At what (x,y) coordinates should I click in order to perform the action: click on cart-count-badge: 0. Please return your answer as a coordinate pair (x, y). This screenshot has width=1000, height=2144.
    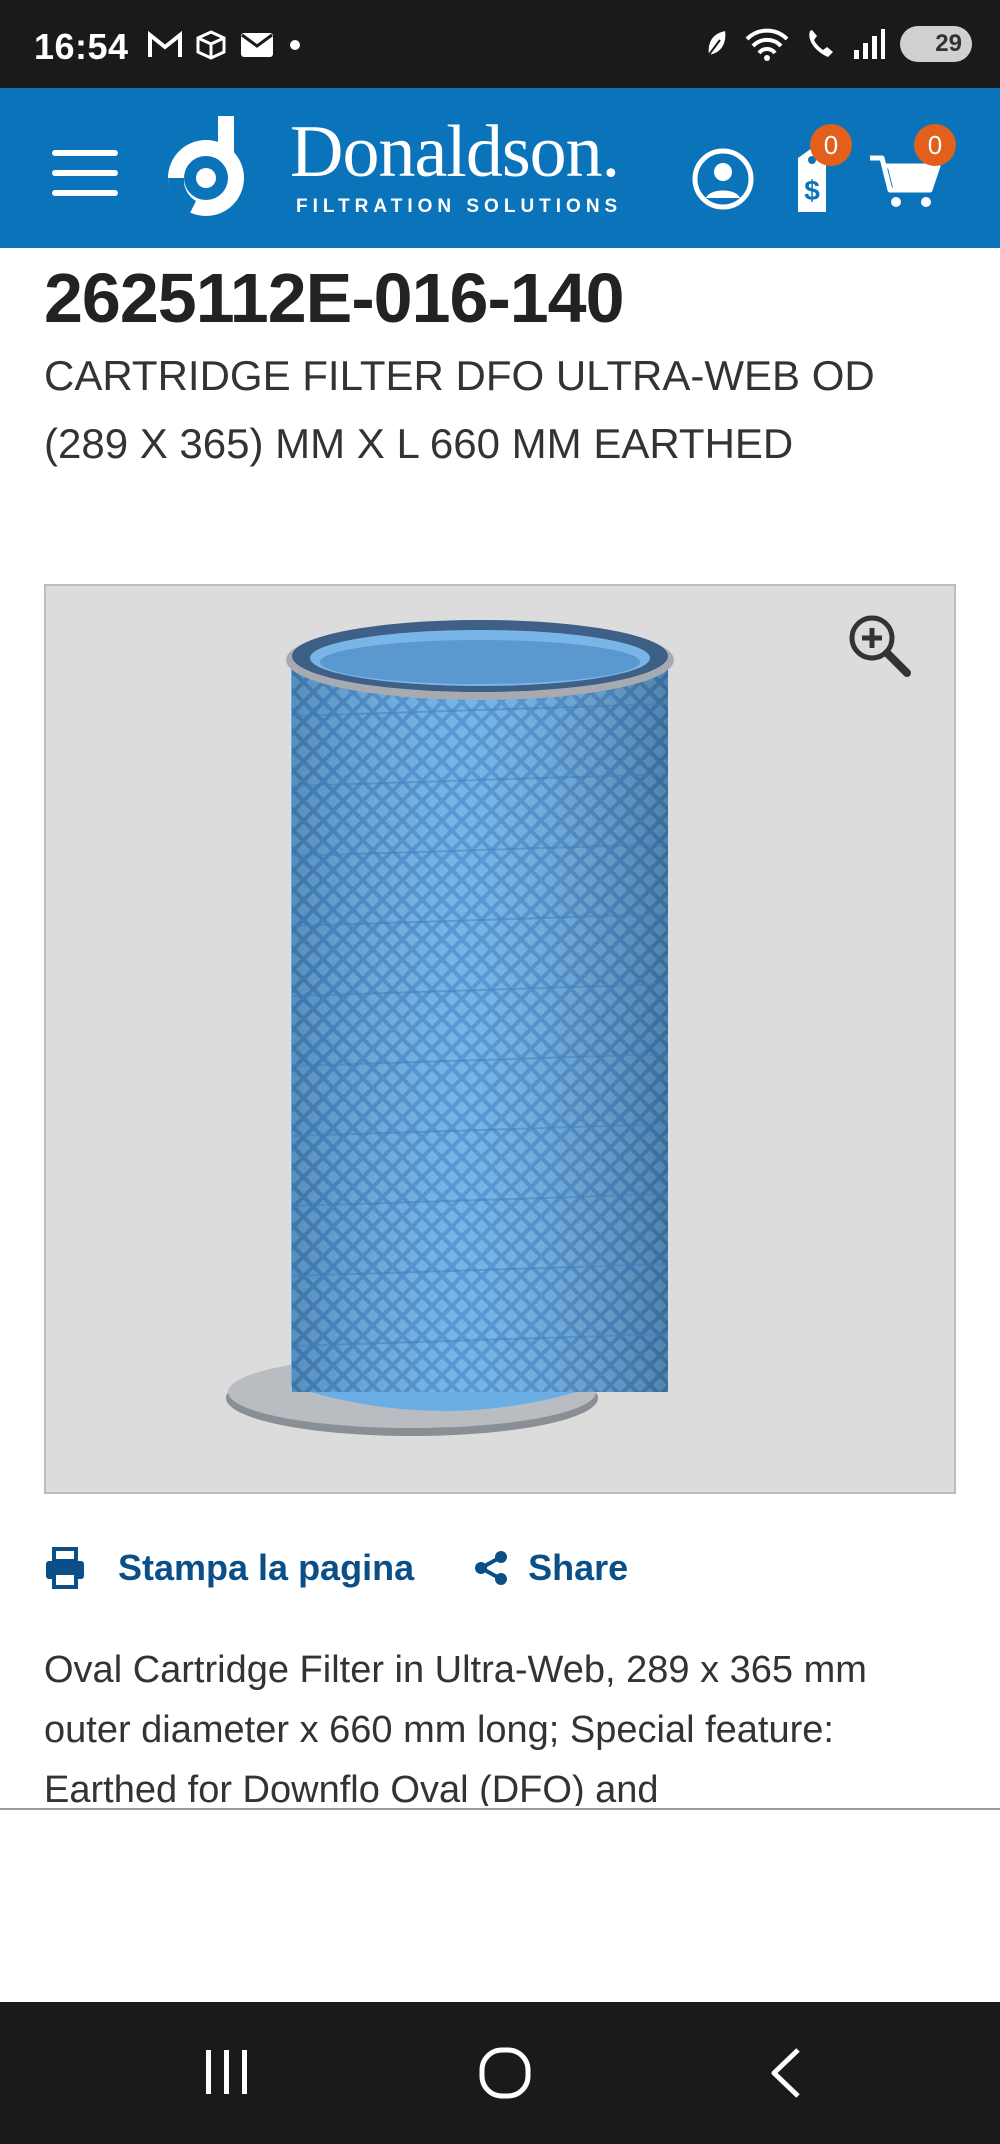
    Looking at the image, I should click on (935, 145).